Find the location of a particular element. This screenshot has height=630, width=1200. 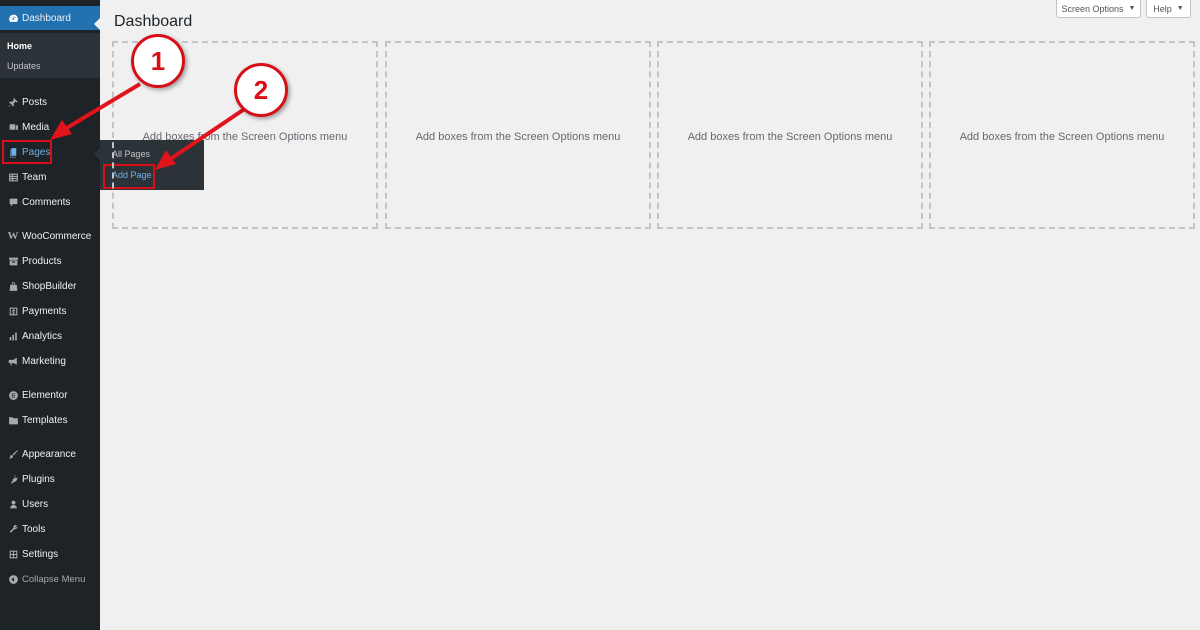

sidebar-item-comments: Comments is located at coordinates (50, 202).